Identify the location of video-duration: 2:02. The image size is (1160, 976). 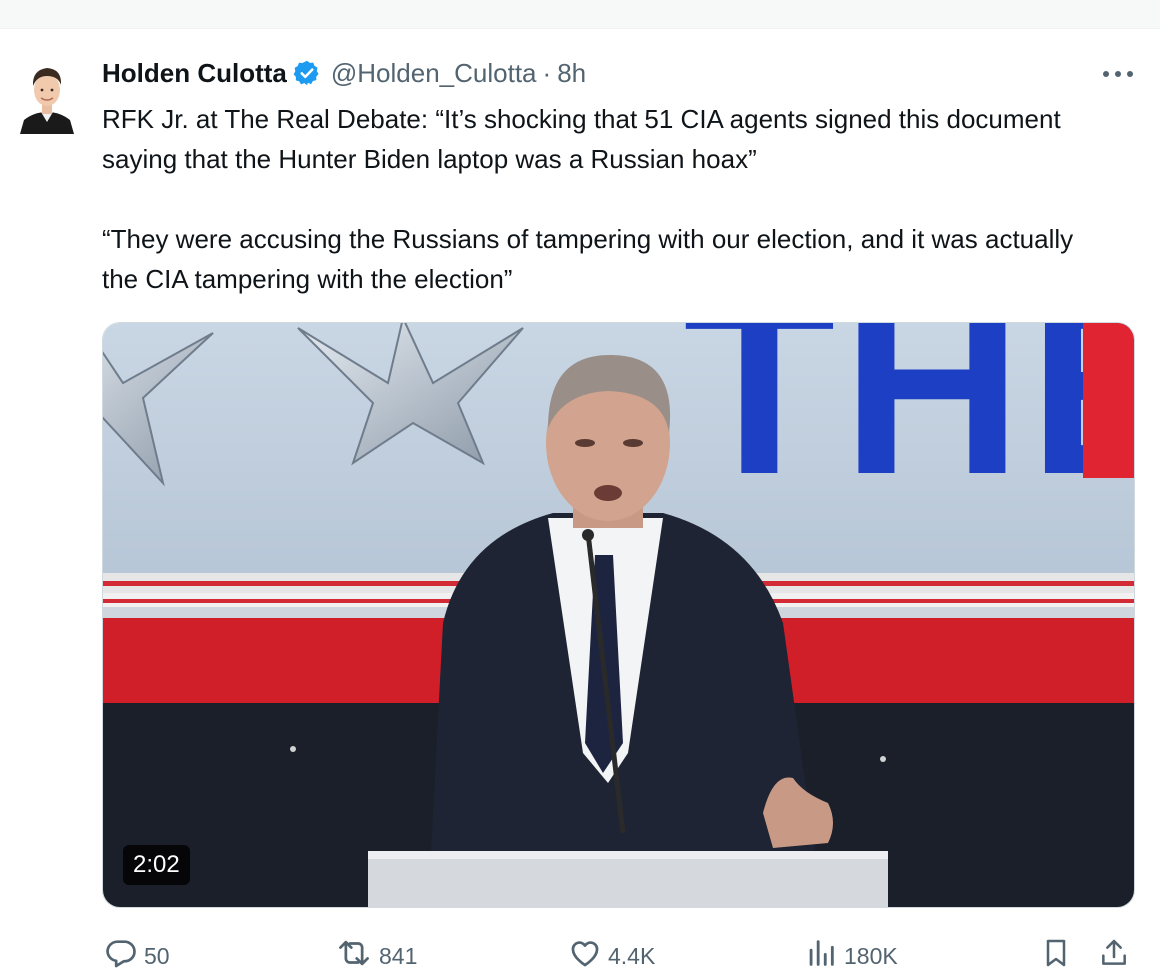
(156, 865).